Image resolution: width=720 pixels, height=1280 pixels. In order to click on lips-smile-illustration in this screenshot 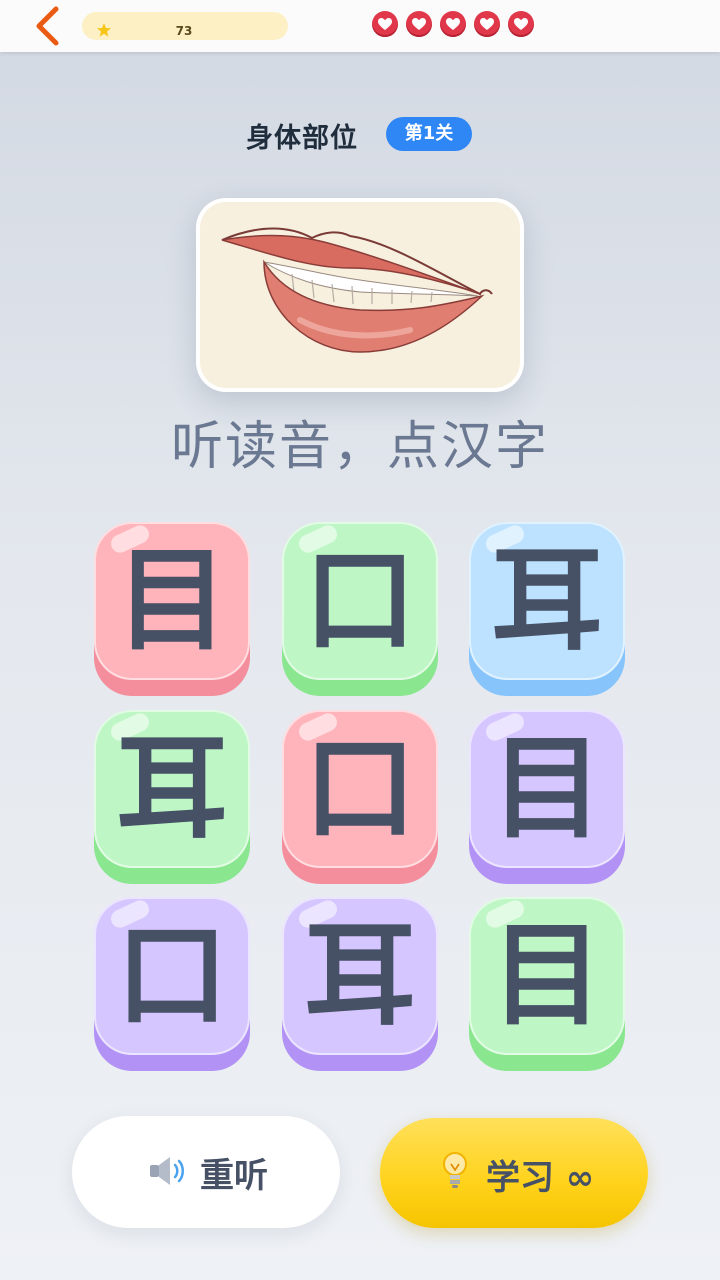, I will do `click(360, 295)`.